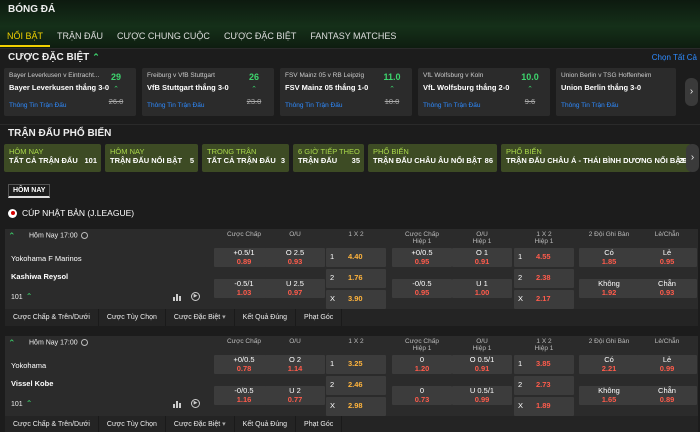  Describe the element at coordinates (667, 288) in the screenshot. I see `odds-button: Chẵn 0.93` at that location.